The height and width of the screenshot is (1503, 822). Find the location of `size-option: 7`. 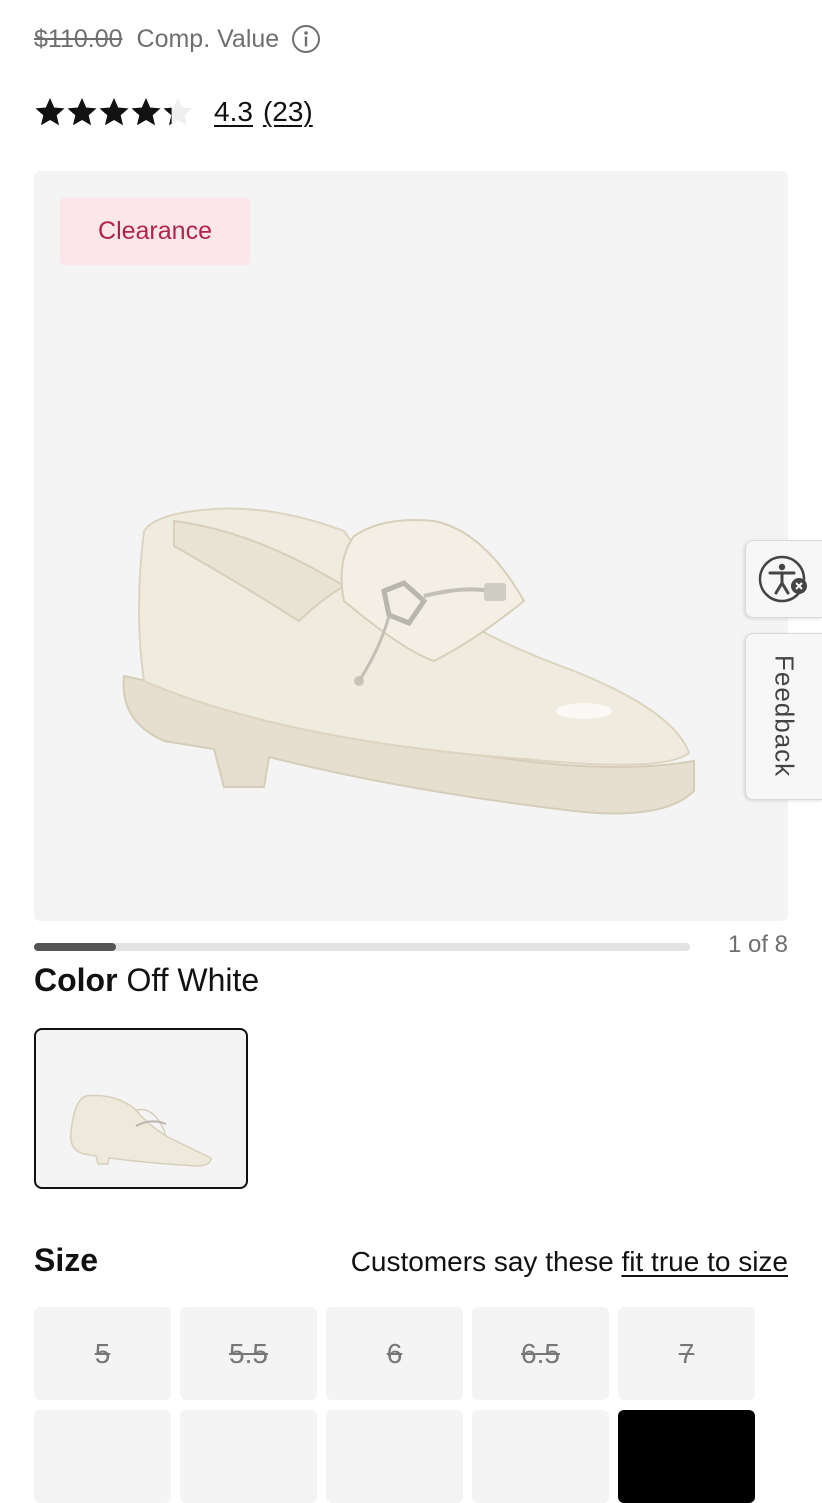

size-option: 7 is located at coordinates (686, 1353).